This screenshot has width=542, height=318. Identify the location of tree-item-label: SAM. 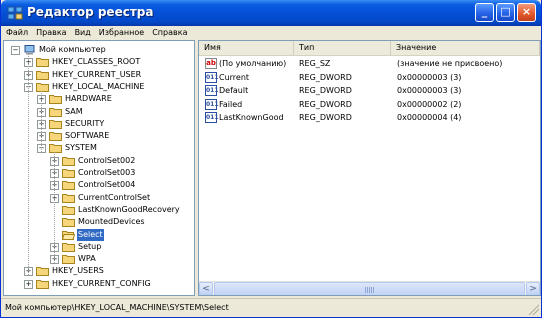
(74, 111).